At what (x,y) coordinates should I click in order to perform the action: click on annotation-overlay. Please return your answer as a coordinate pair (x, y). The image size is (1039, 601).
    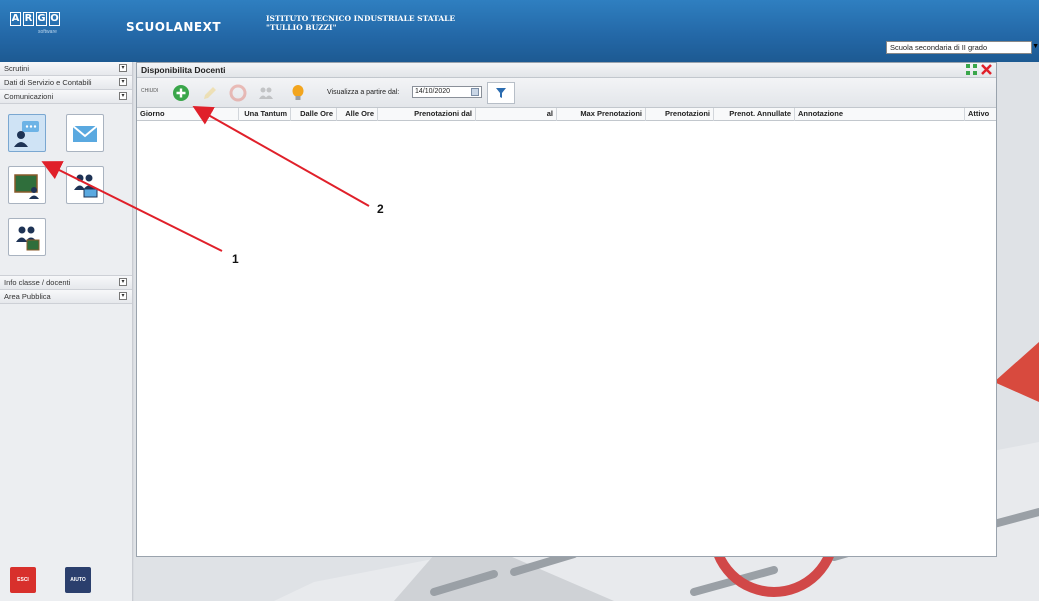
    Looking at the image, I should click on (205, 179).